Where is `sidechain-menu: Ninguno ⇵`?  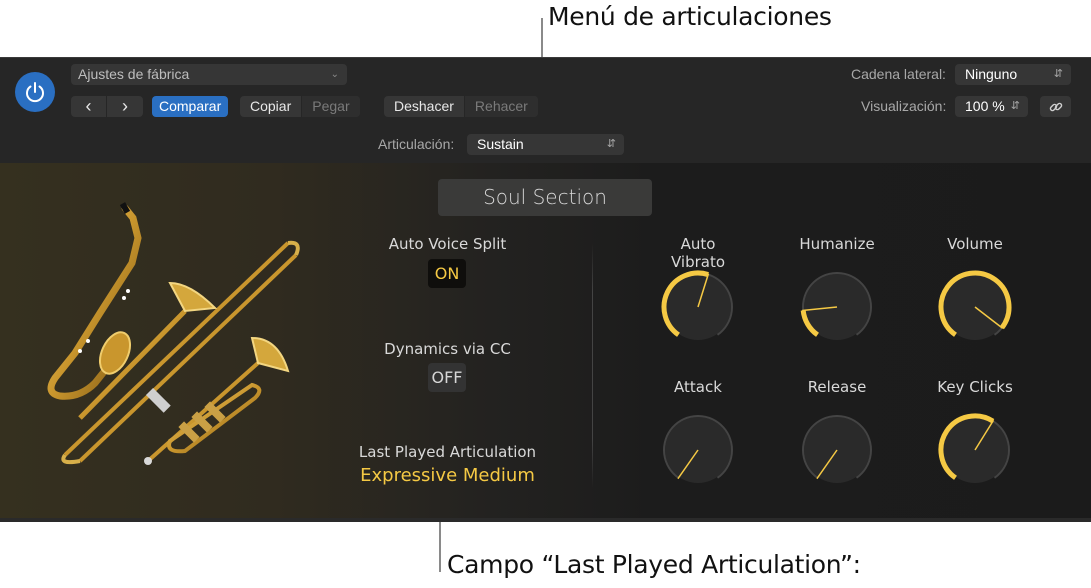
sidechain-menu: Ninguno ⇵ is located at coordinates (1013, 74).